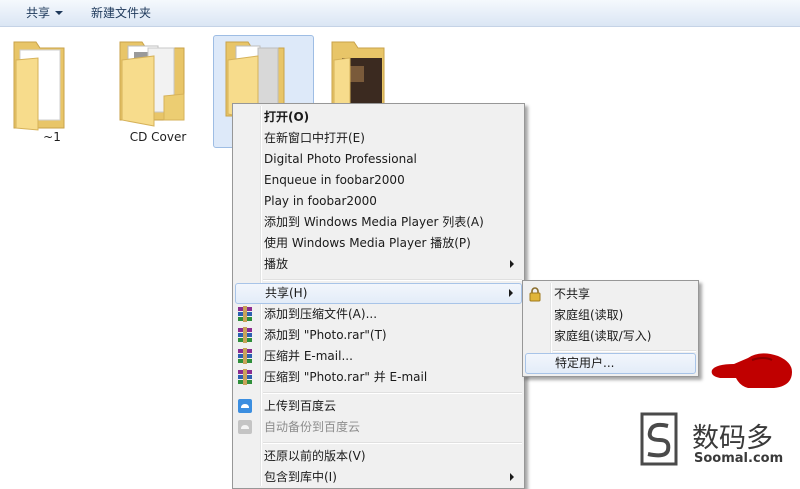  I want to click on menu-item-auto-backup-baidu-label: 自动备份到百度云, so click(312, 427).